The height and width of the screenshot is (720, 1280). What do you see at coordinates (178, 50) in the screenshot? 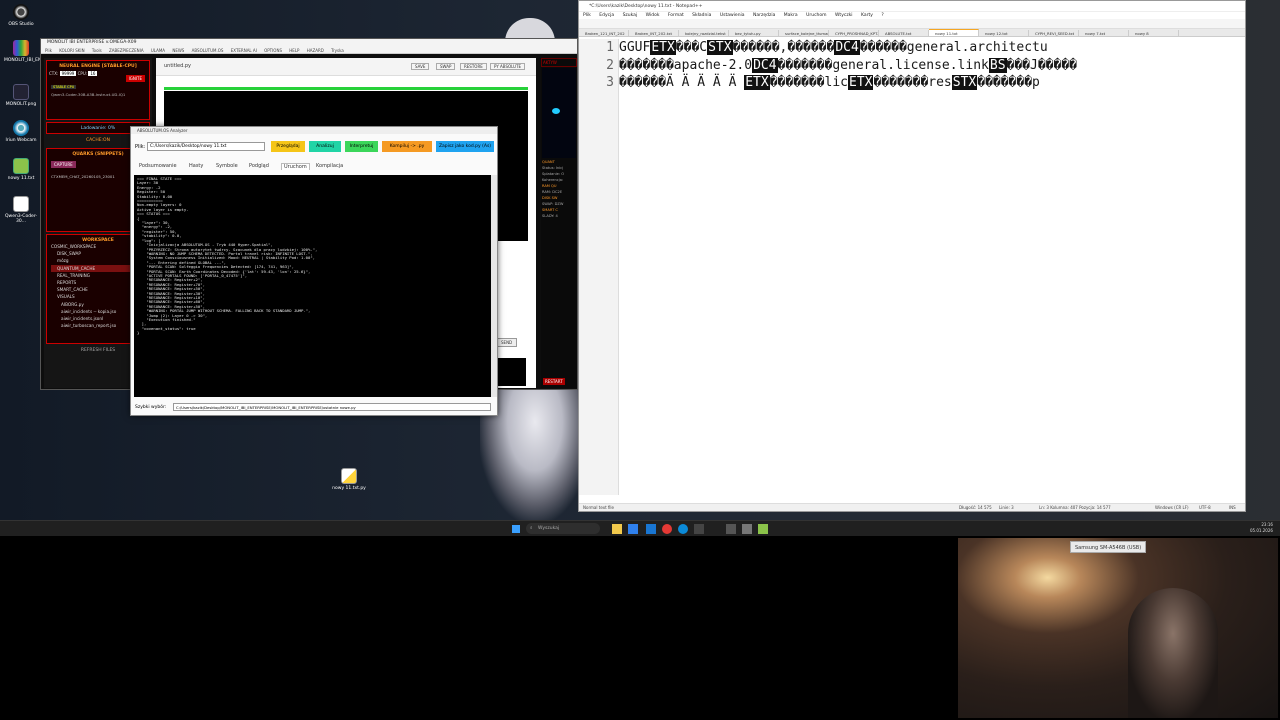
I see `menu-item: NEWS` at bounding box center [178, 50].